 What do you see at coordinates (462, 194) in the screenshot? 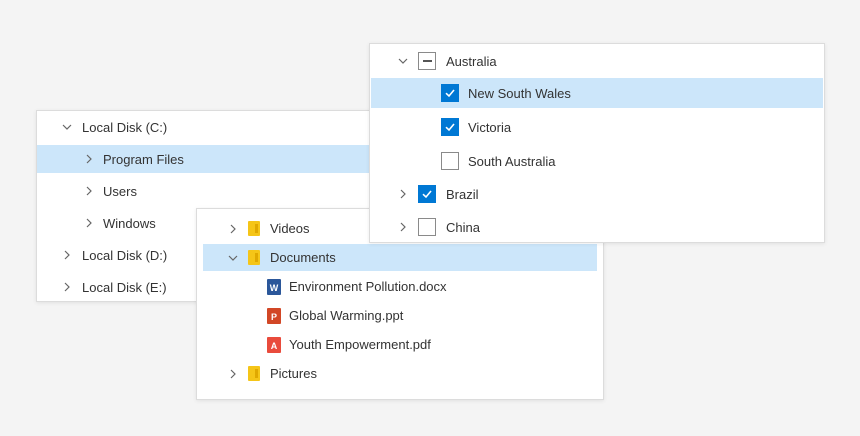
I see `tree-node-label: Brazil` at bounding box center [462, 194].